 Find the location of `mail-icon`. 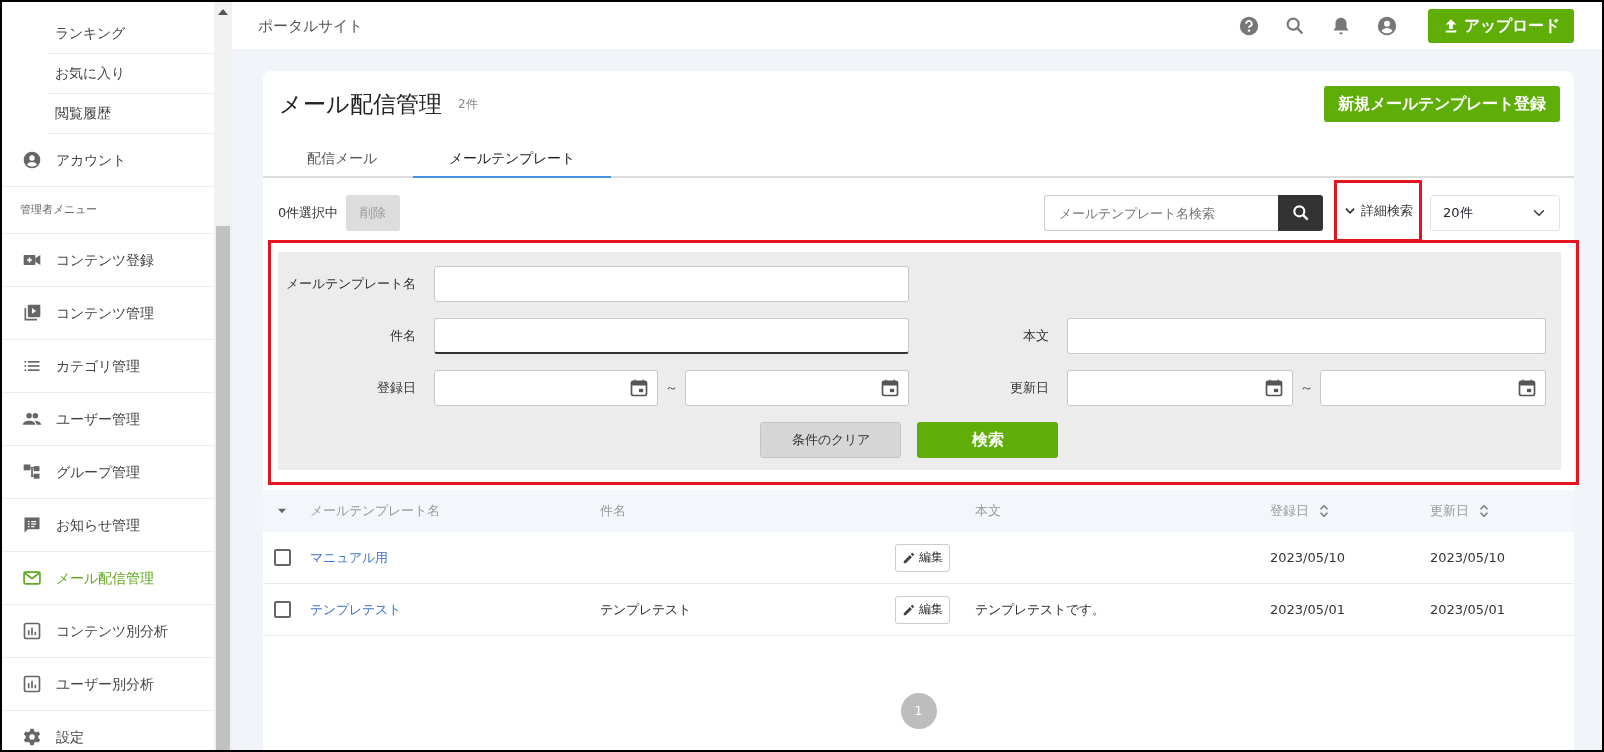

mail-icon is located at coordinates (32, 578).